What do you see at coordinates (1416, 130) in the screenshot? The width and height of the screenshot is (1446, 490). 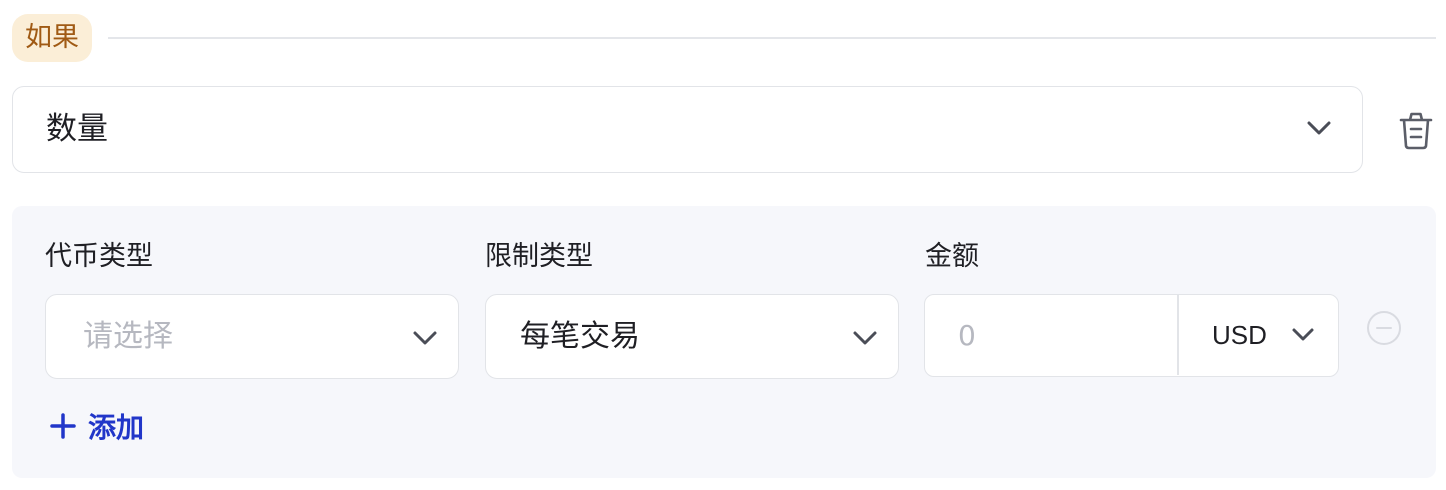 I see `trash-icon` at bounding box center [1416, 130].